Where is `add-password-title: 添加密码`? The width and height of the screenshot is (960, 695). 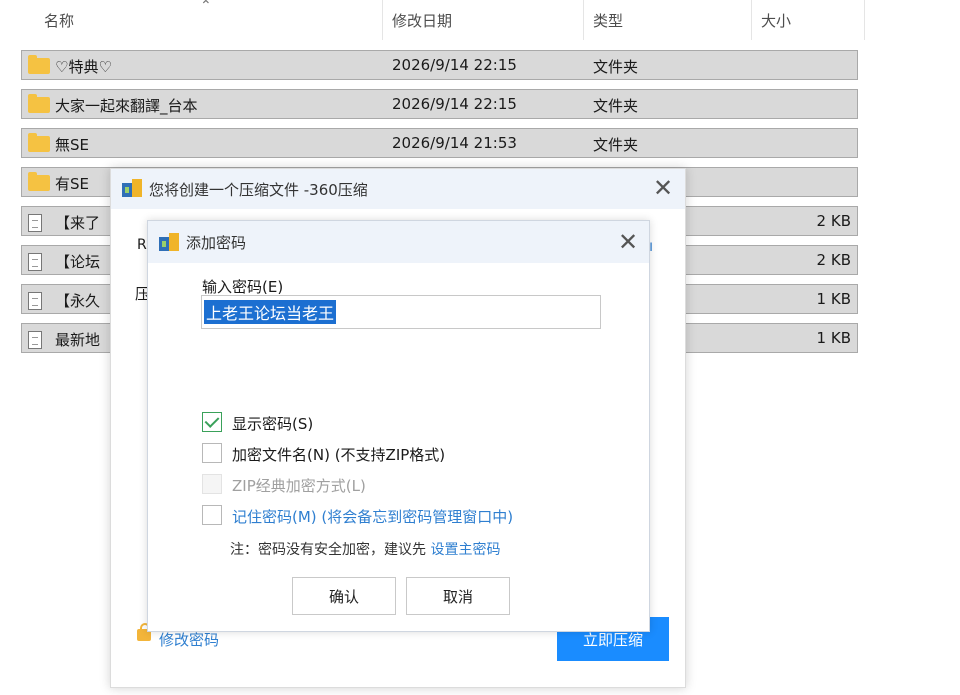
add-password-title: 添加密码 is located at coordinates (216, 243).